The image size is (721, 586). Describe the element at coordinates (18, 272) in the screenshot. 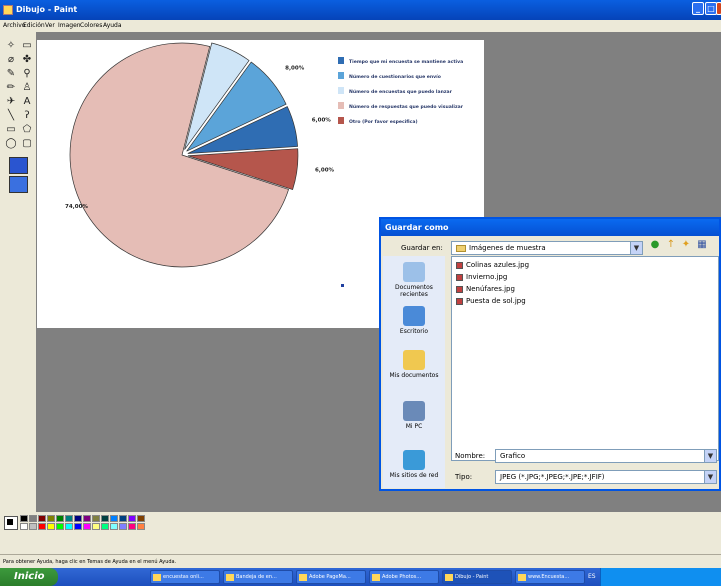

I see `toolbox: ✧ ▭ ⌀ ✤ ✎ ⚲ ✏ ♙ ✈ A ╲ ʔ ▭ ⬠ ◯ ▢` at that location.